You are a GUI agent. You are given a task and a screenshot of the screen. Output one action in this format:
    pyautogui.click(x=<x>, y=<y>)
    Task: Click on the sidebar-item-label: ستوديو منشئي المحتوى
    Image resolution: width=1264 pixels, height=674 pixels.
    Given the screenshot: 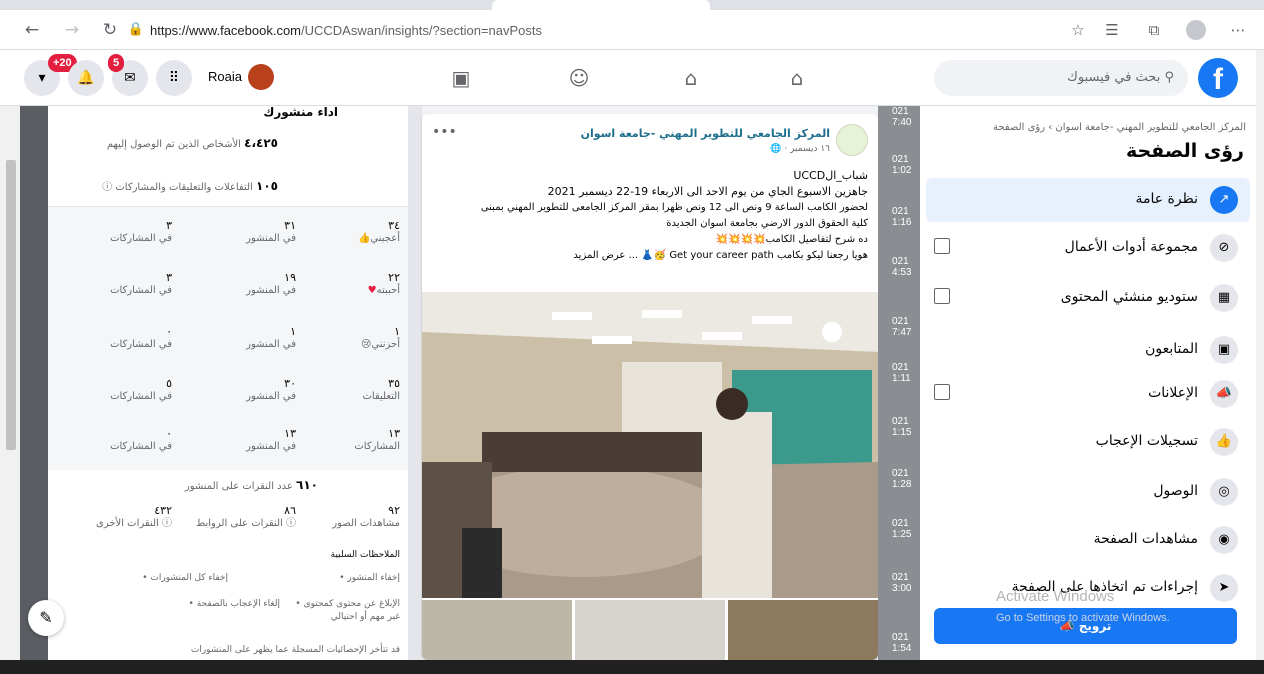 What is the action you would take?
    pyautogui.click(x=1129, y=297)
    